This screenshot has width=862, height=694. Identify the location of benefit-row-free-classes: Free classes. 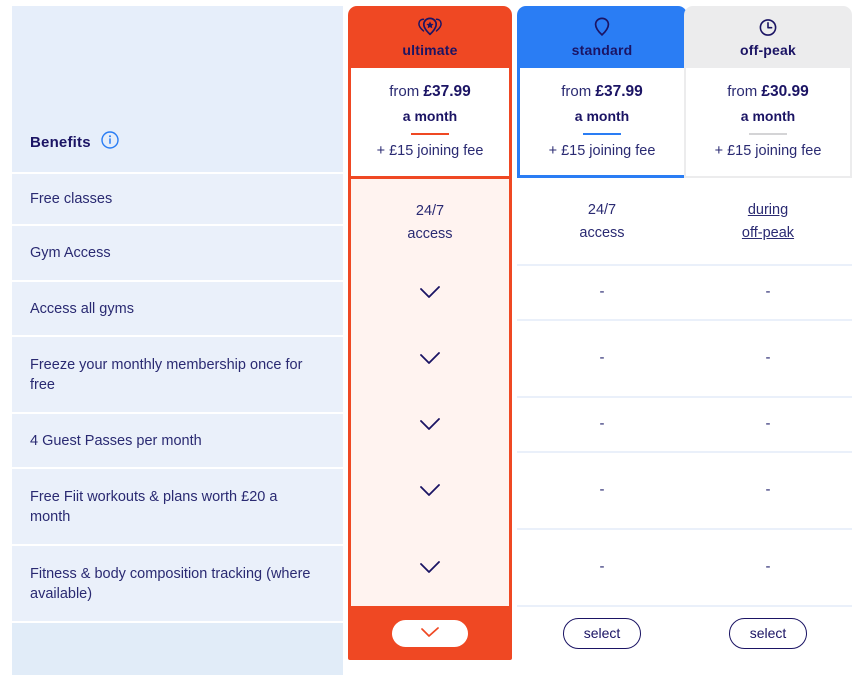
(177, 198).